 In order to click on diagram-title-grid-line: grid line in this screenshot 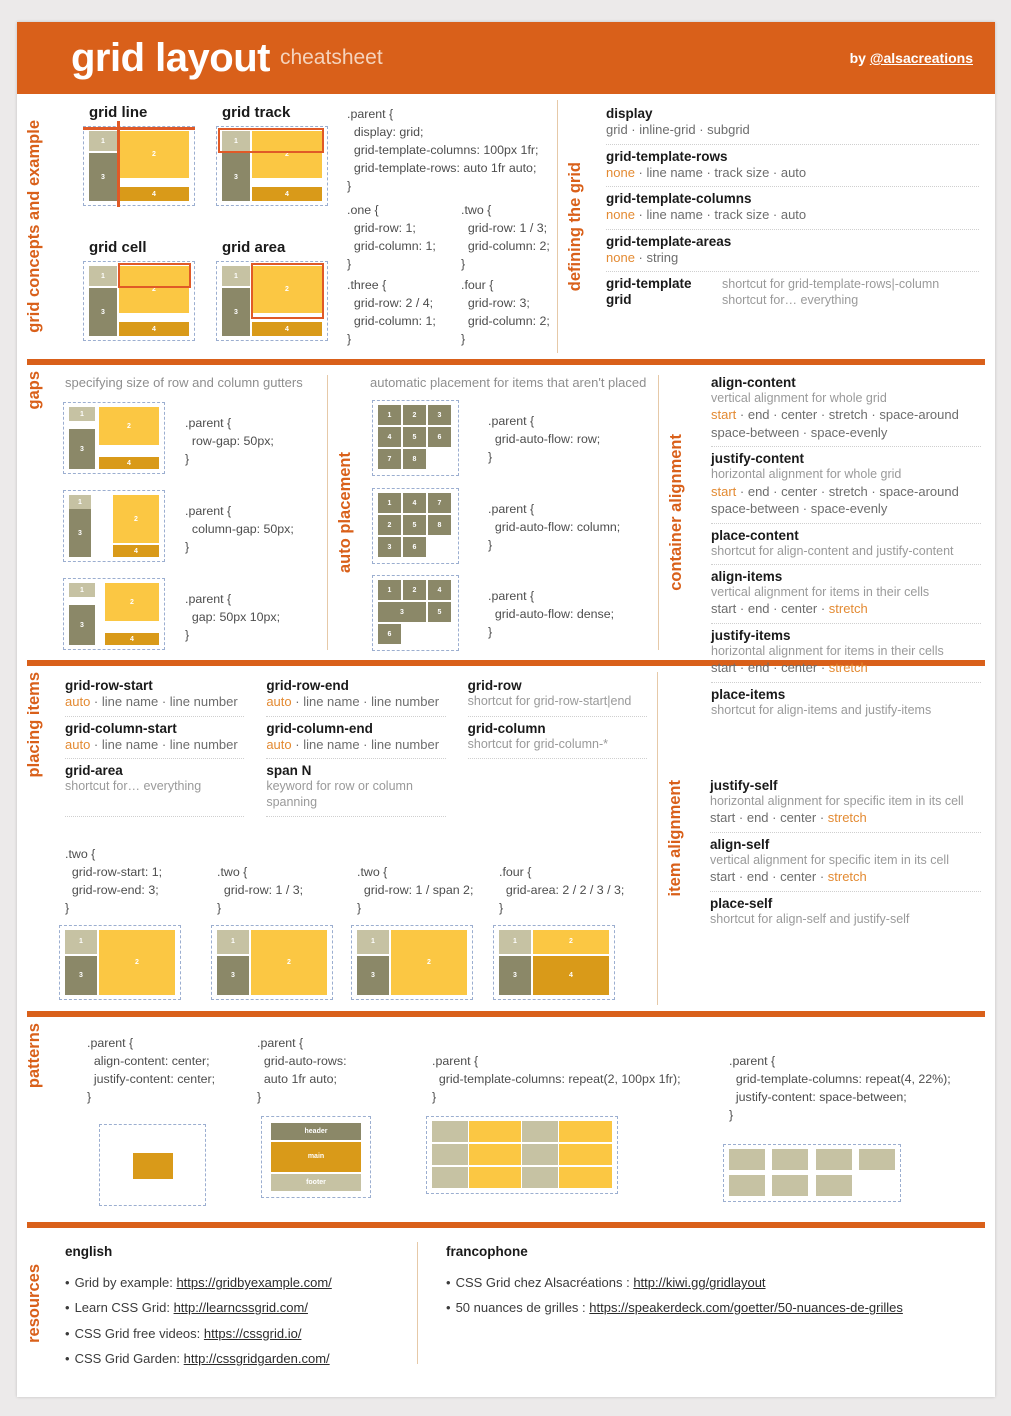, I will do `click(118, 112)`.